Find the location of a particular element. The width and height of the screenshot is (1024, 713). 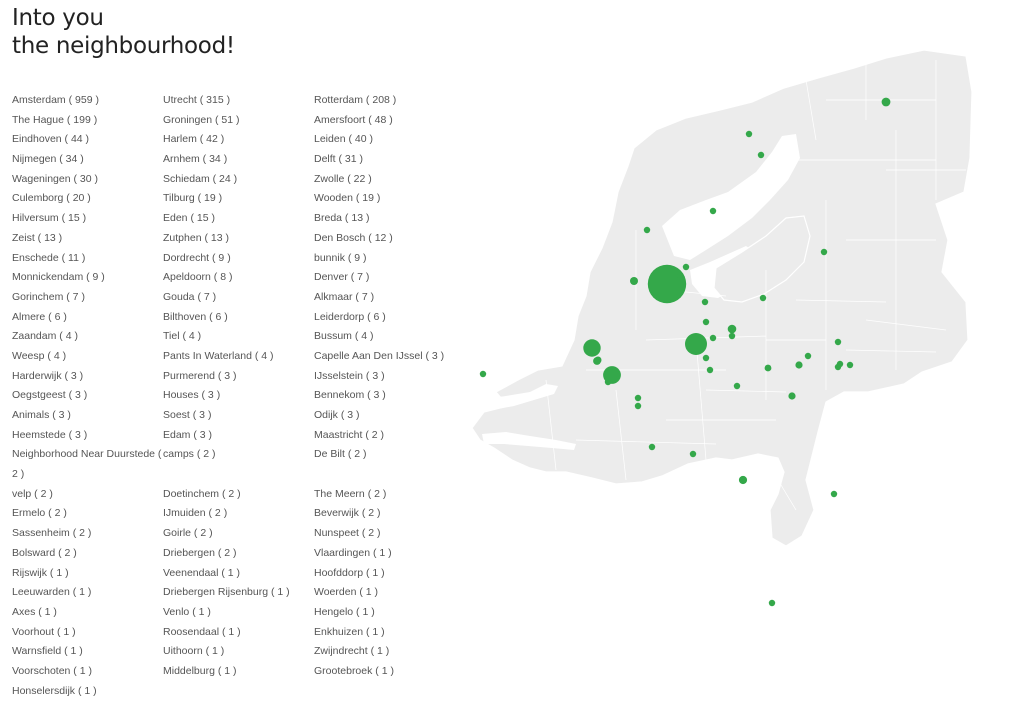

map-marker-alkmaar is located at coordinates (647, 230).